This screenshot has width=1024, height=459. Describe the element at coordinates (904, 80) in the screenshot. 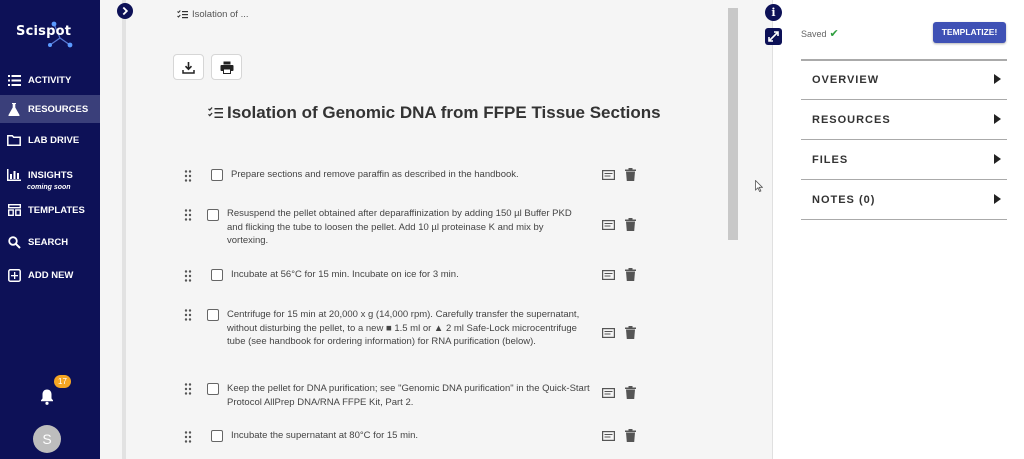

I see `accordion-overview: OVERVIEW` at that location.